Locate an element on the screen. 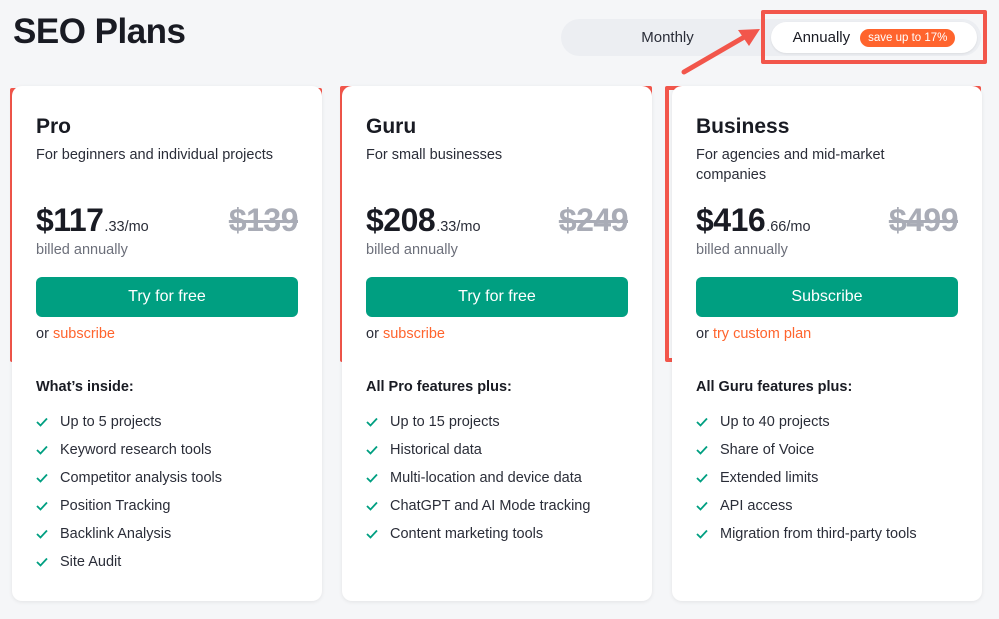 The width and height of the screenshot is (999, 619). feature-item: Multi-location and device data is located at coordinates (478, 478).